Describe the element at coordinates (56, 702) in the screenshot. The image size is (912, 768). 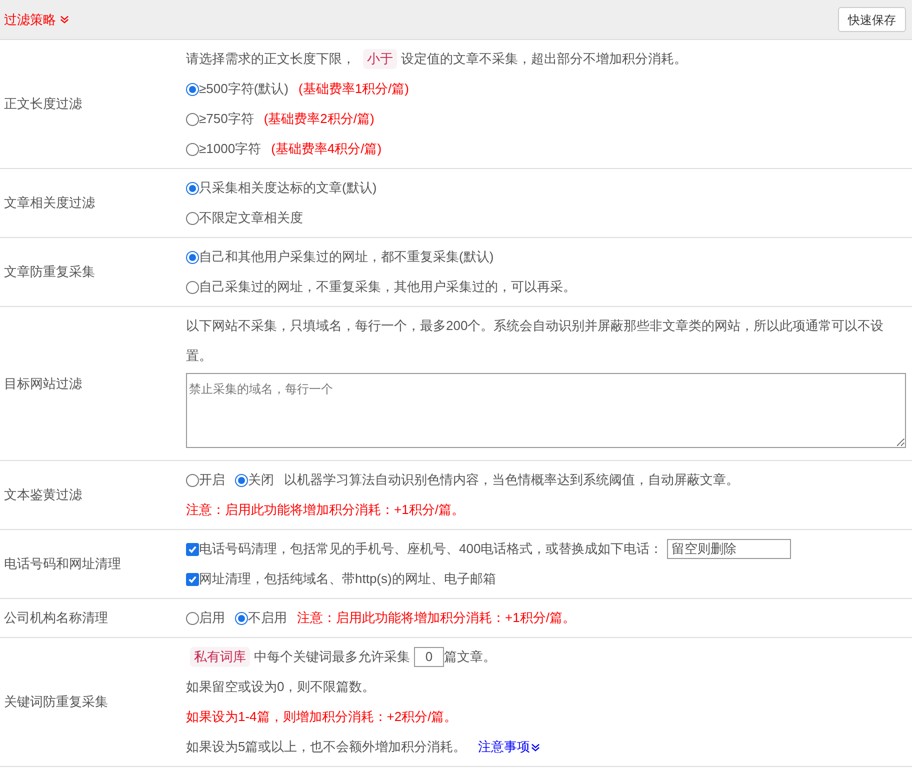
I see `setting-label: 关键词防重复采集` at that location.